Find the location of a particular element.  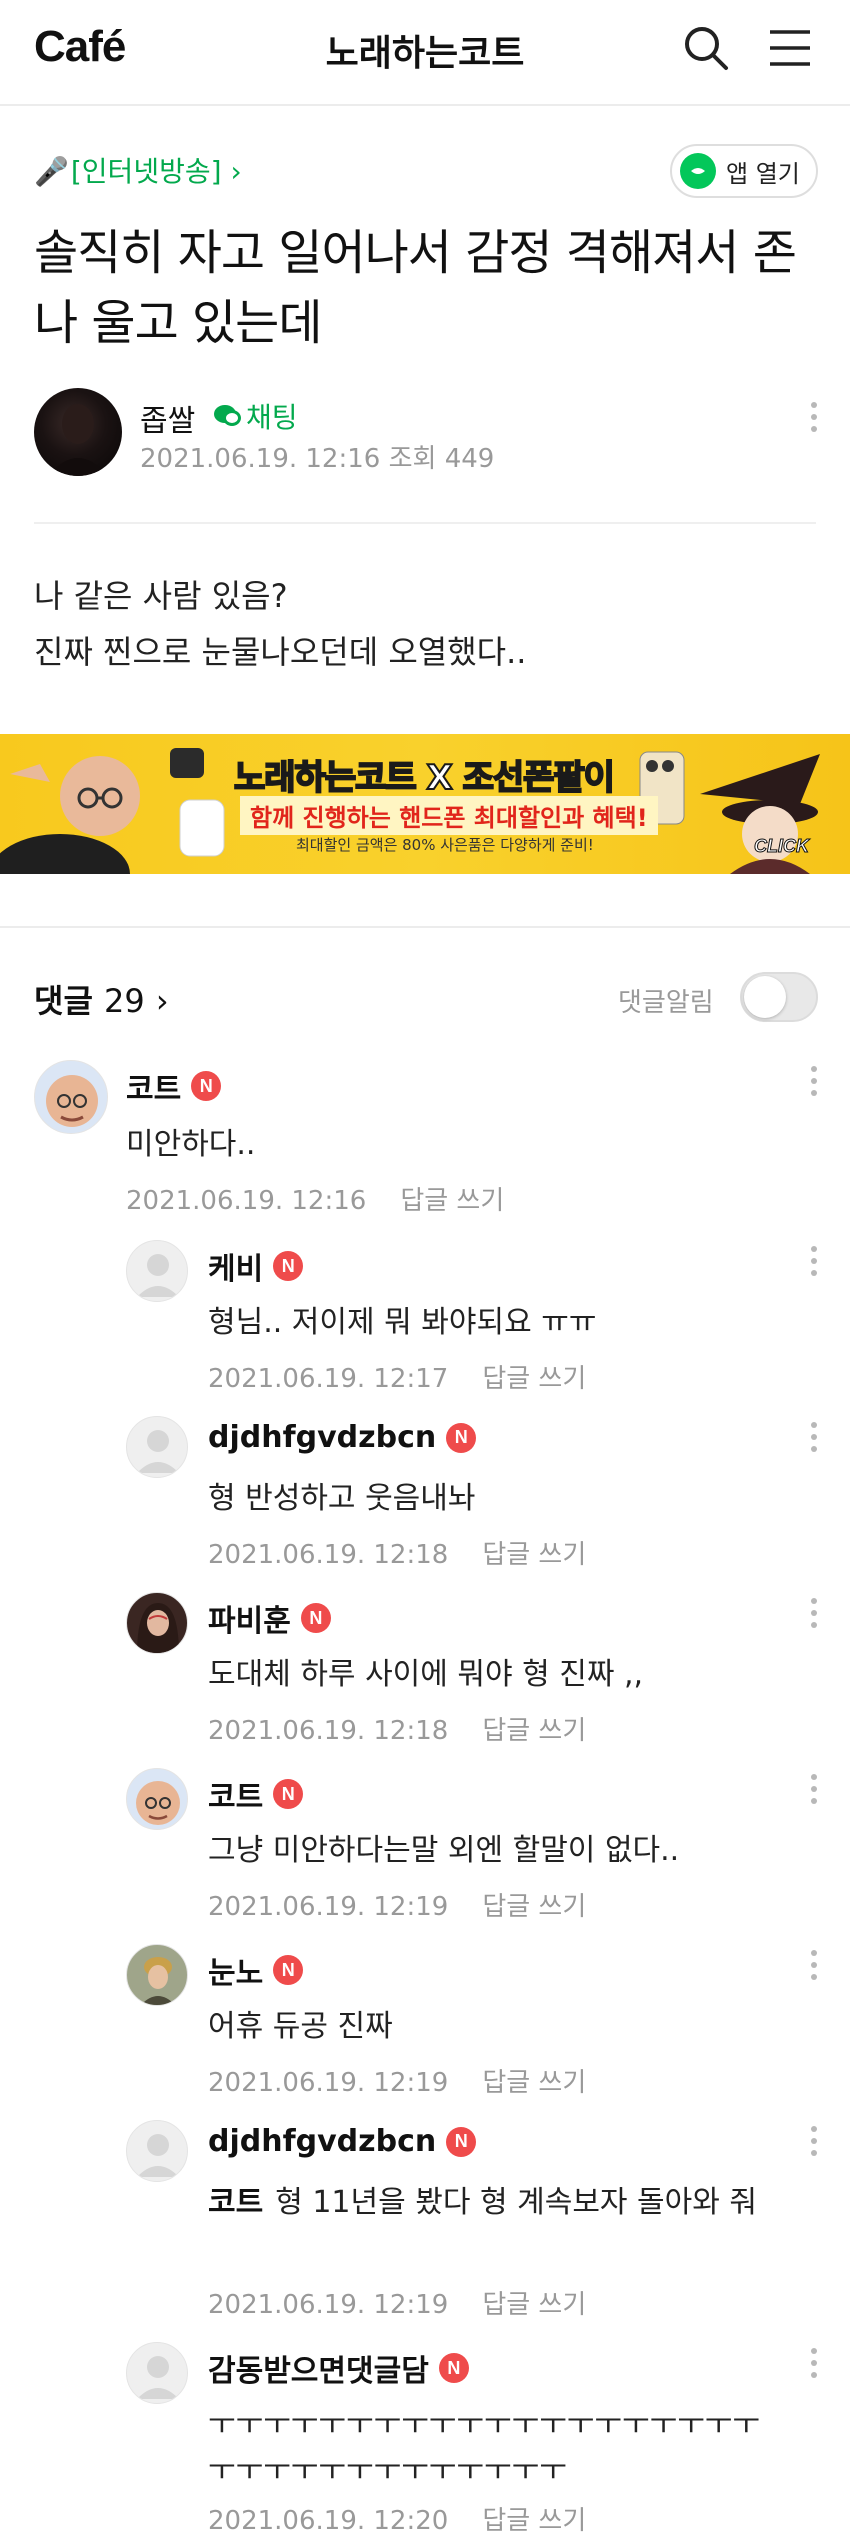

comment-meta: 2021.06.19. 12:16 답글 쓰기 is located at coordinates (315, 1198).